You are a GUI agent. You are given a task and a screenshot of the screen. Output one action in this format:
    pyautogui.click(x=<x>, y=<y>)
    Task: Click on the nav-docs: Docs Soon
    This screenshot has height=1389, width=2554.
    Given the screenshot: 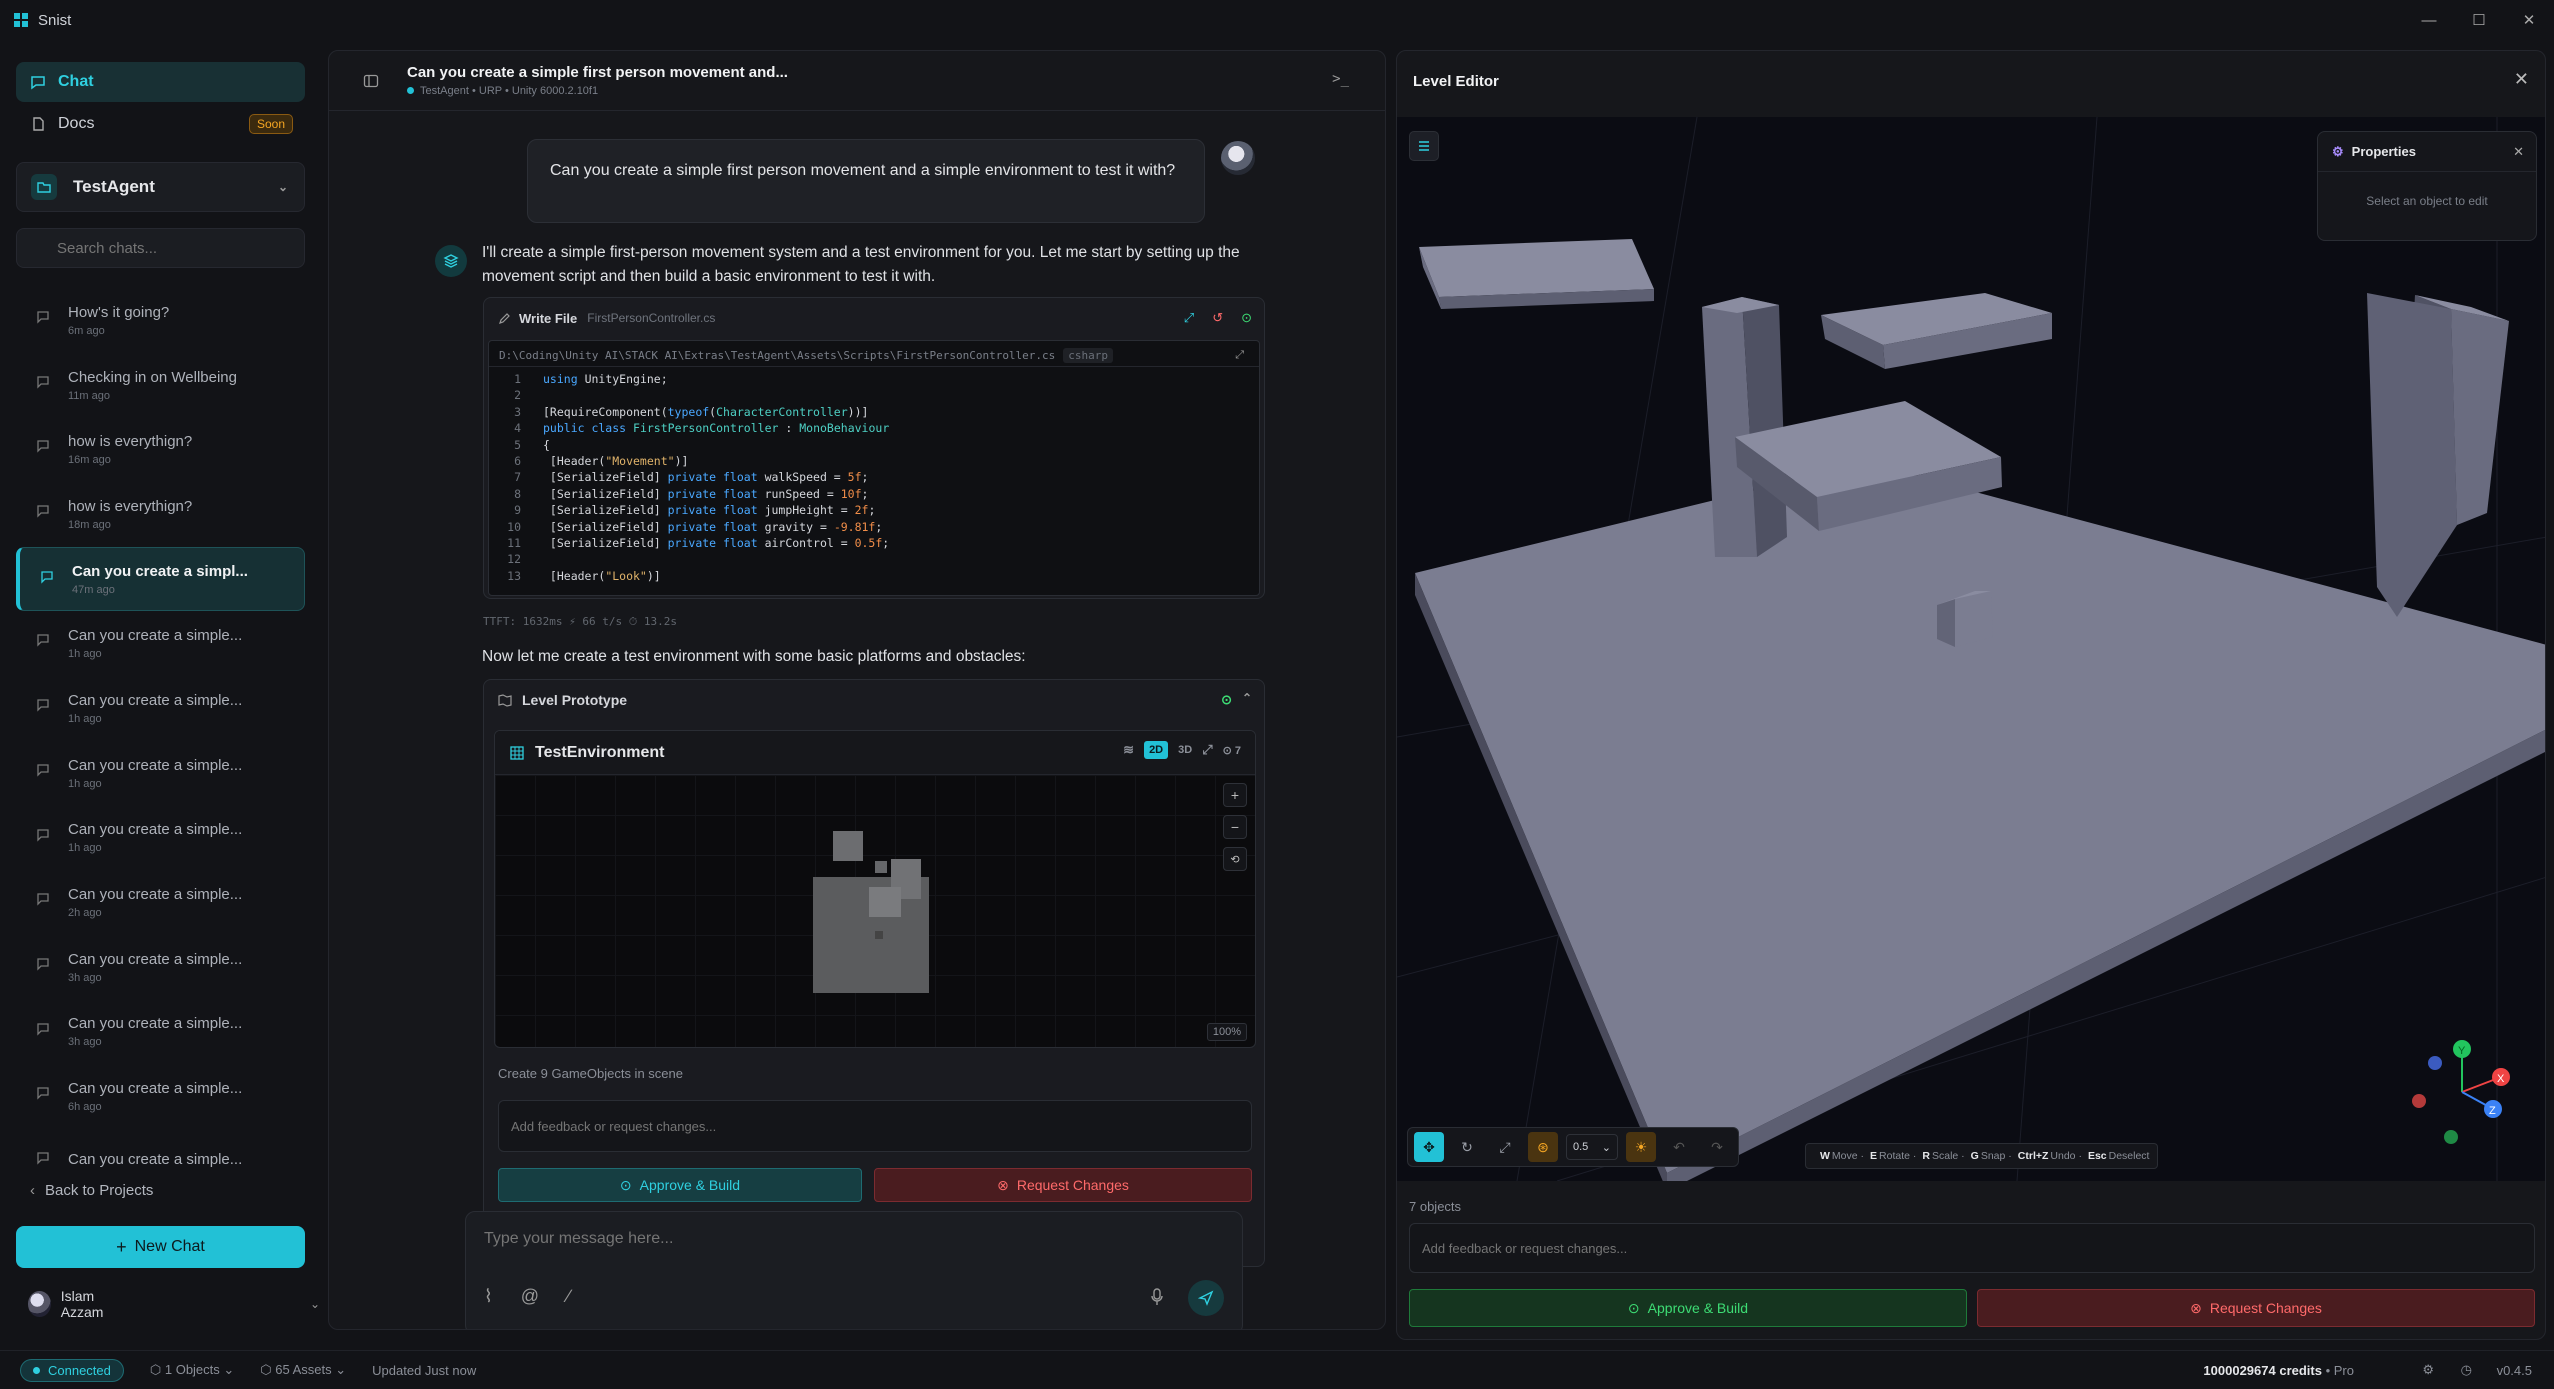 What is the action you would take?
    pyautogui.click(x=160, y=124)
    